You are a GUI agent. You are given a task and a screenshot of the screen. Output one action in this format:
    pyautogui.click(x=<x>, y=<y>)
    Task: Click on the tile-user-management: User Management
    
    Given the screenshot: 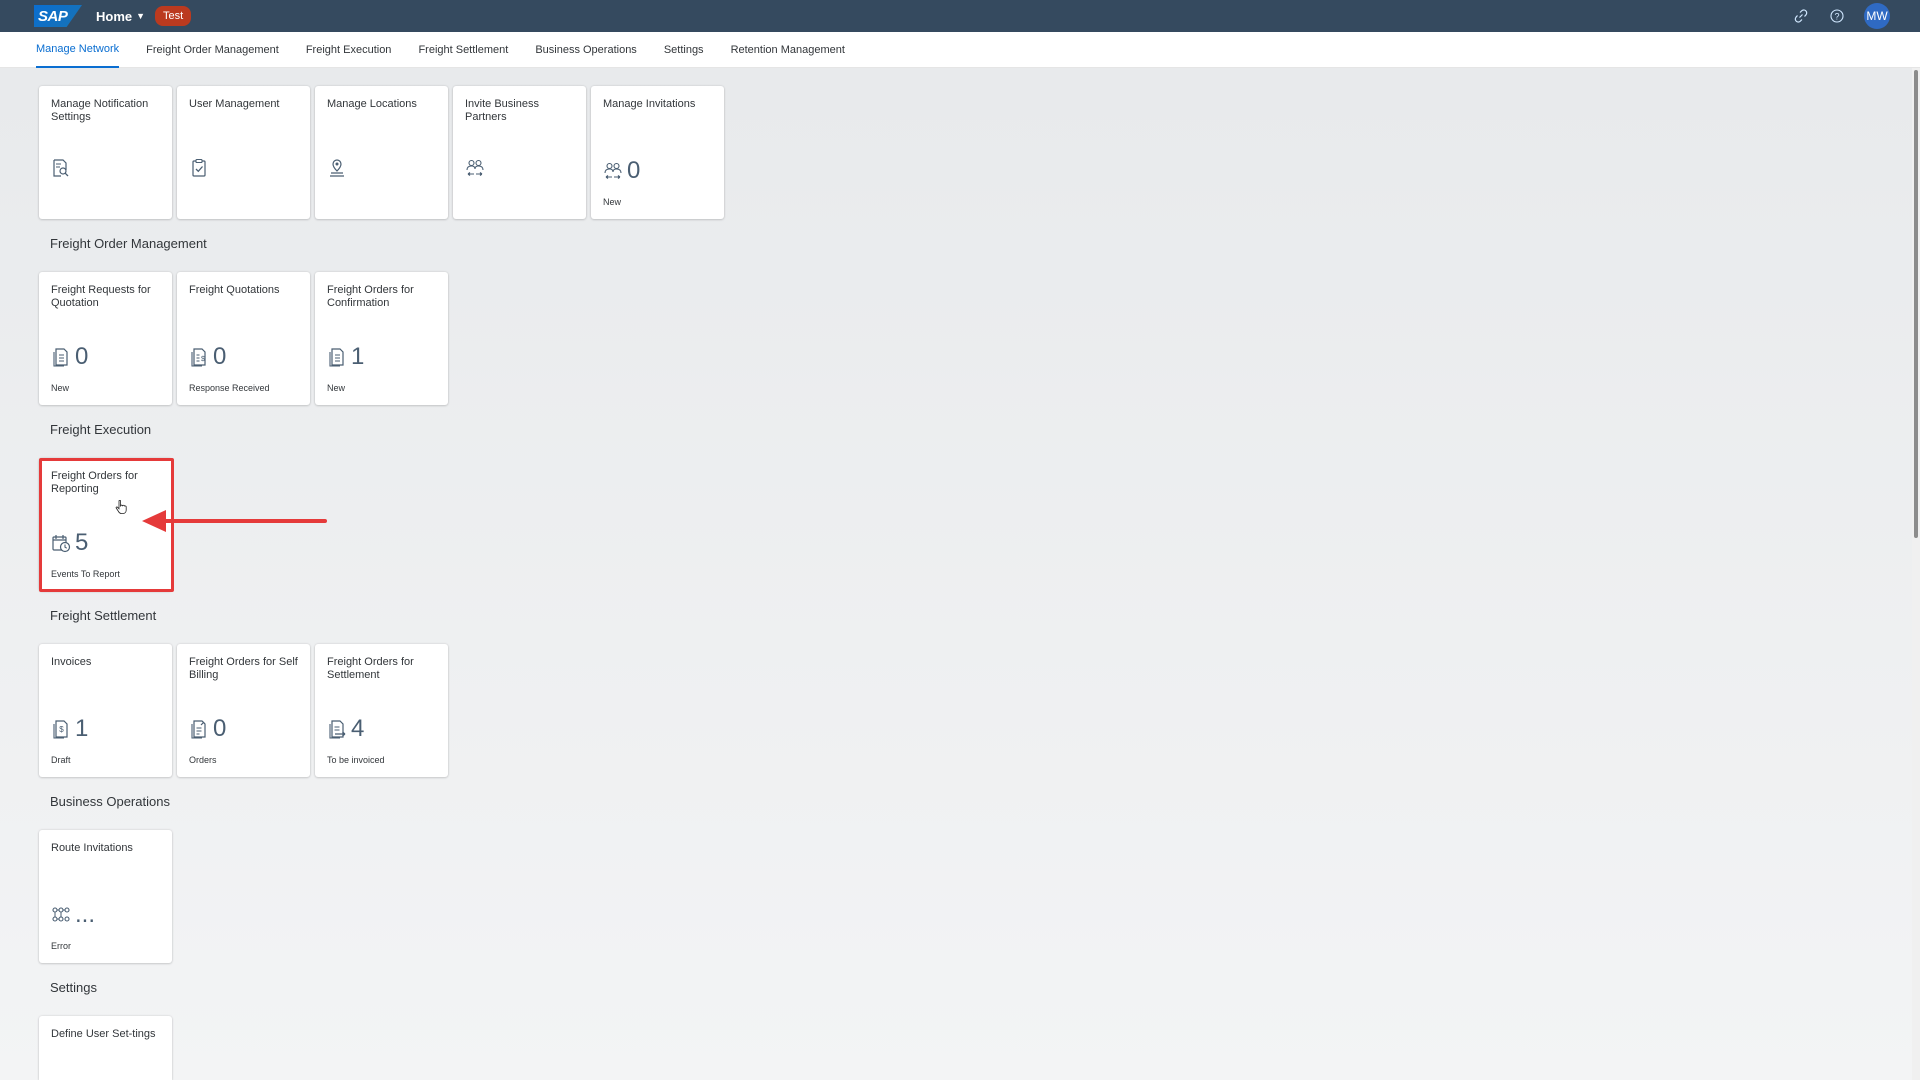 What is the action you would take?
    pyautogui.click(x=243, y=152)
    